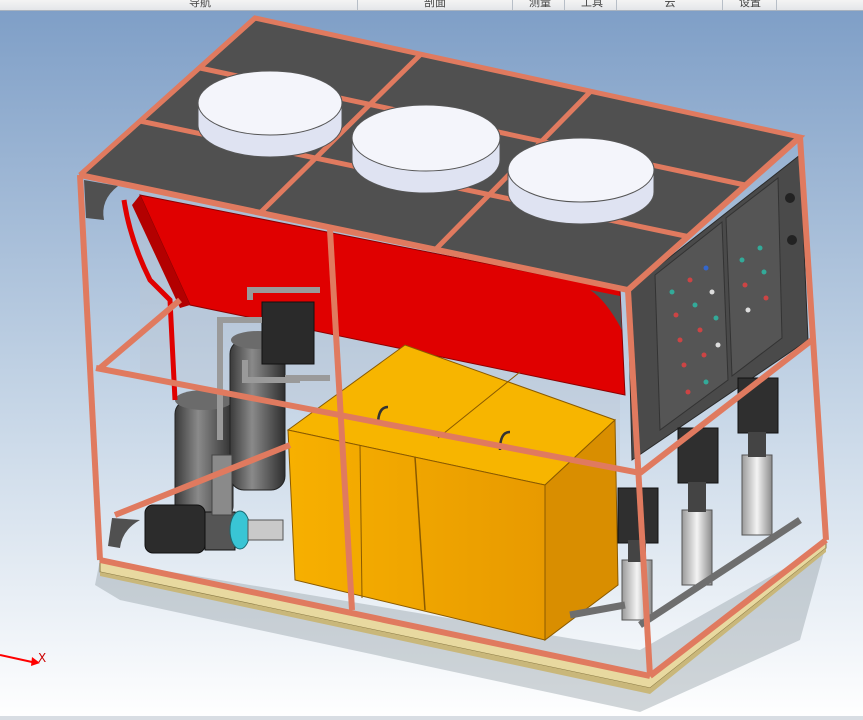 Image resolution: width=863 pixels, height=720 pixels. I want to click on menu-bar: 导航 剖面 测量 工具 云 设置, so click(431, 5).